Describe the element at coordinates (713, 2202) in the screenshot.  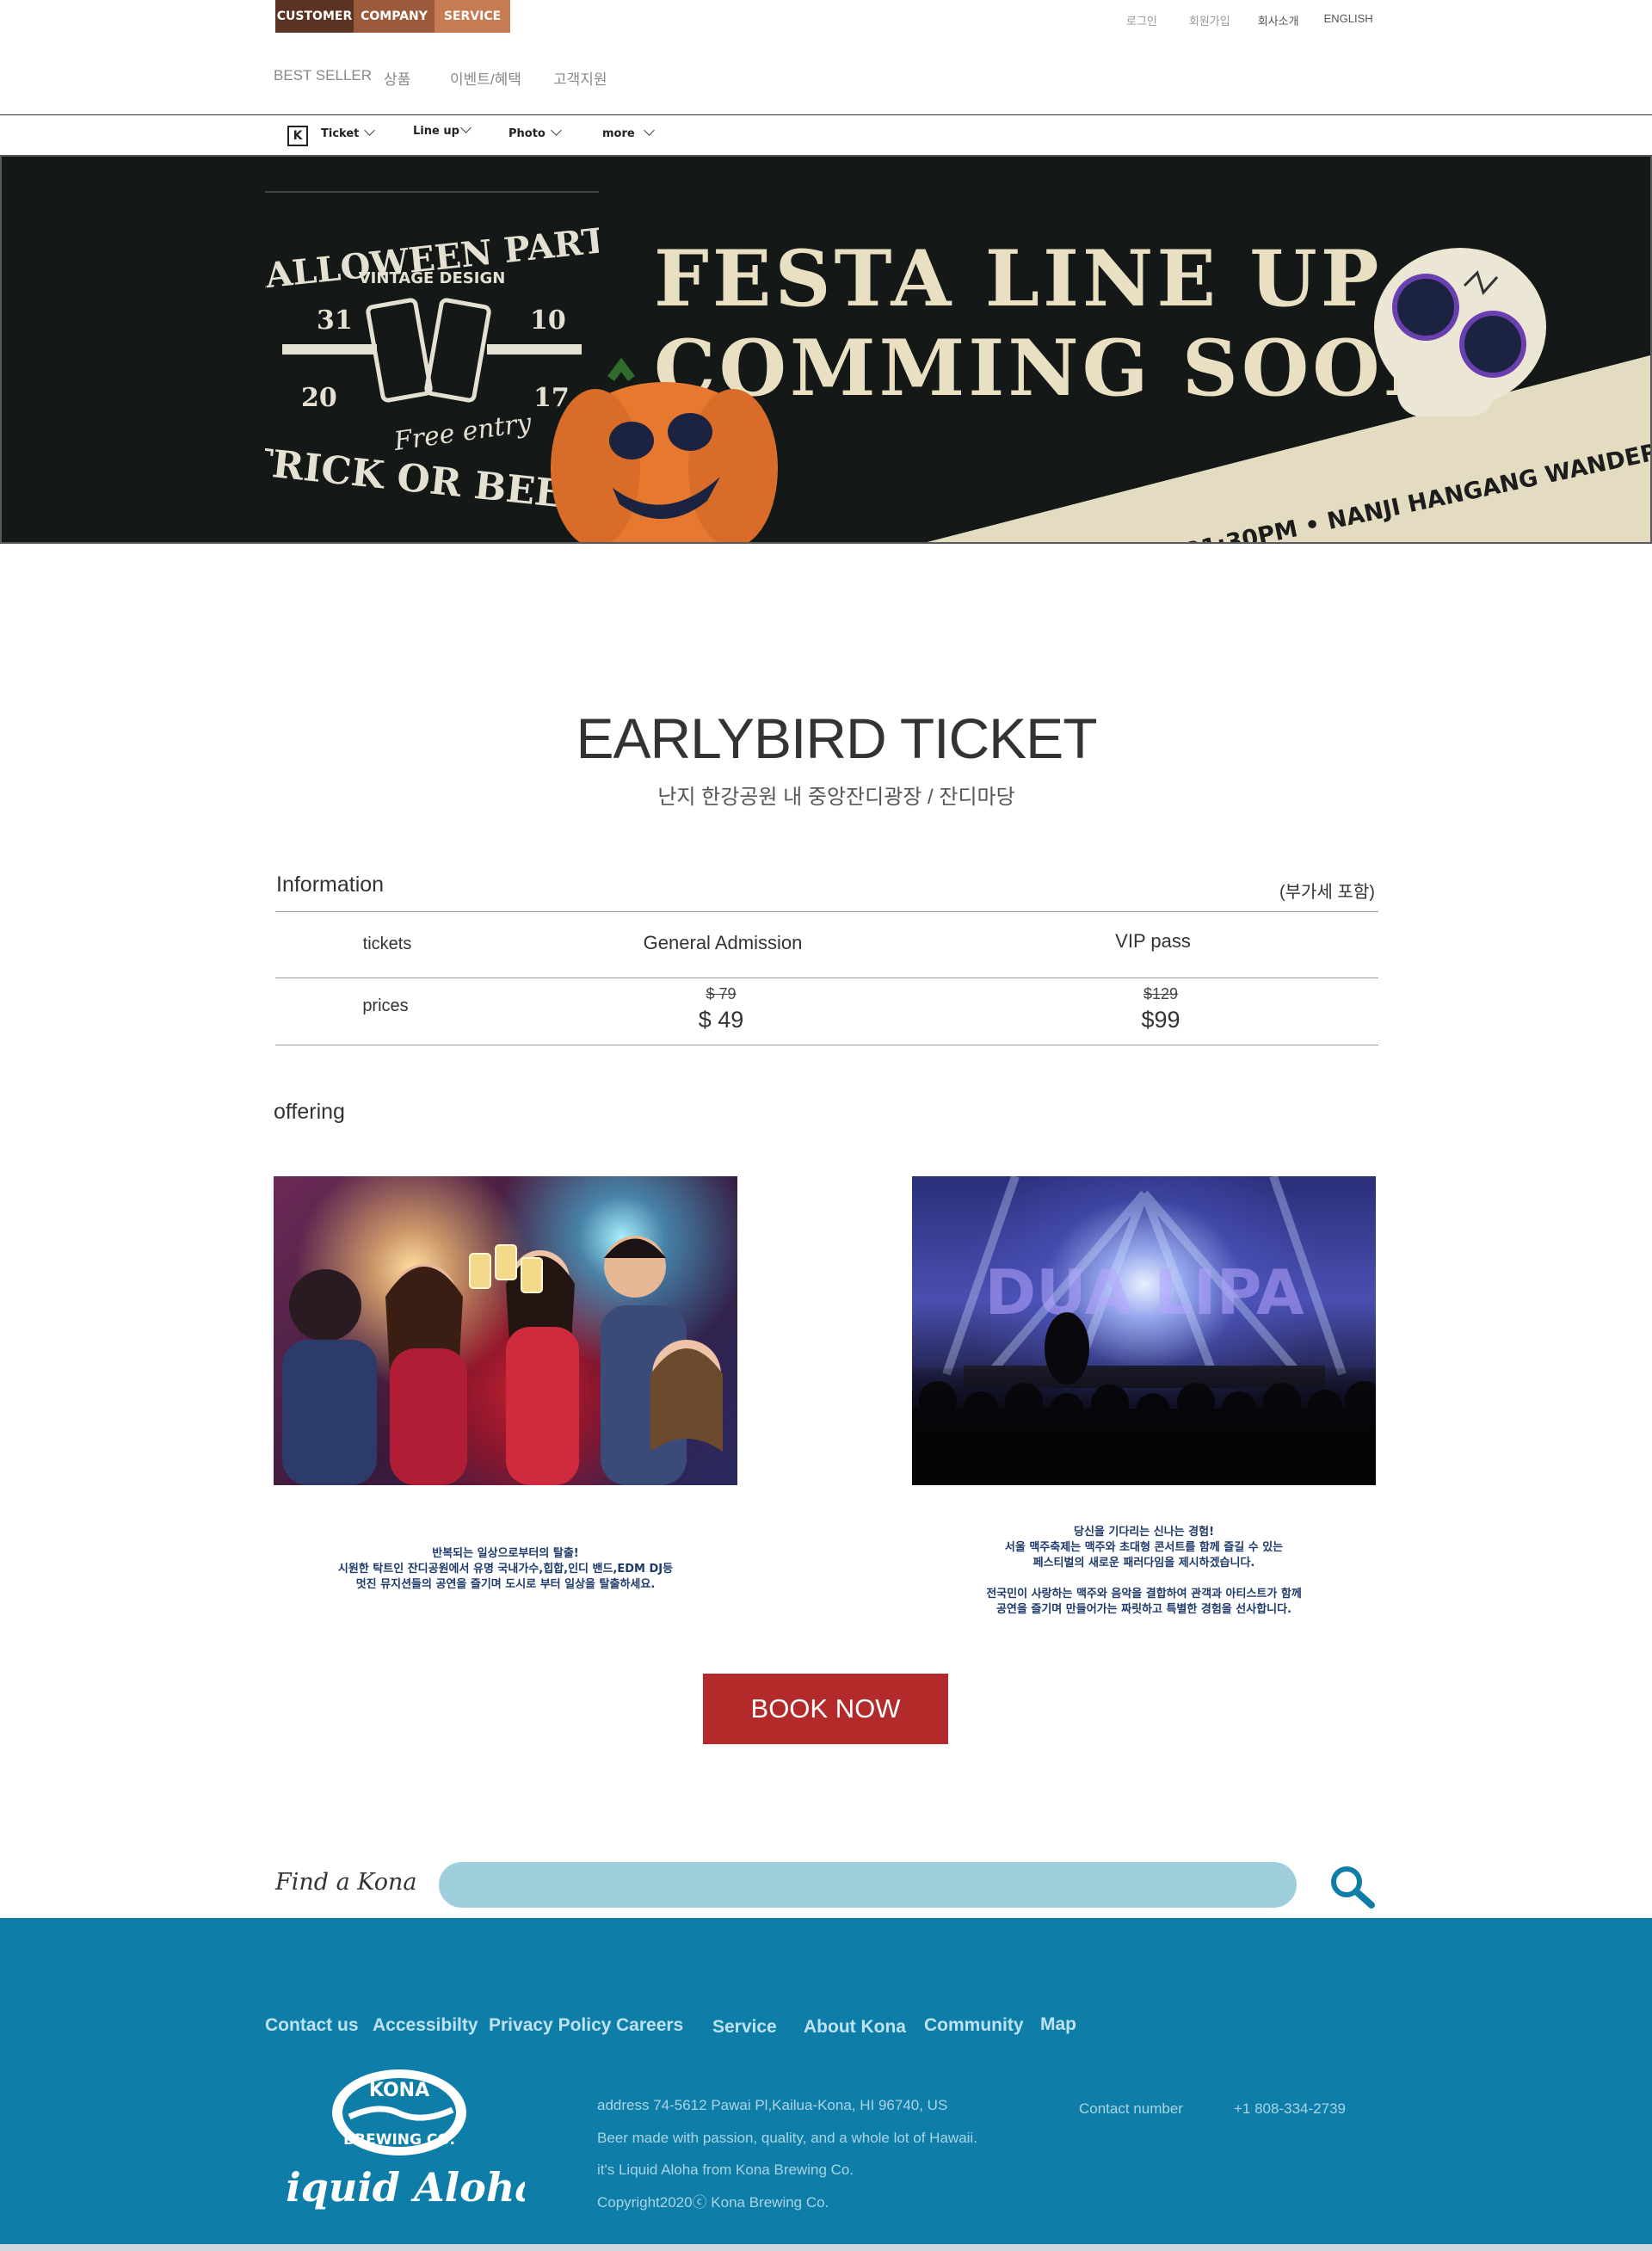
I see `footer-copyright: Copyright2020ⓒ Kona Brewing Co.` at that location.